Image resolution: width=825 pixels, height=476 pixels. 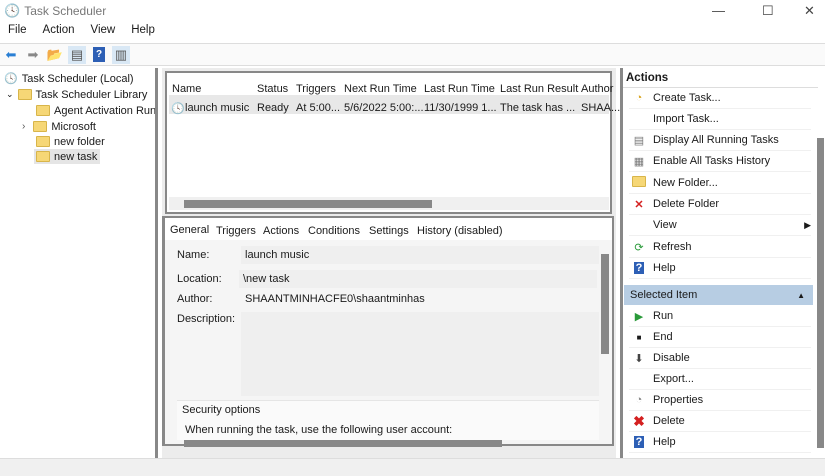 What do you see at coordinates (272, 89) in the screenshot?
I see `column-status: Status` at bounding box center [272, 89].